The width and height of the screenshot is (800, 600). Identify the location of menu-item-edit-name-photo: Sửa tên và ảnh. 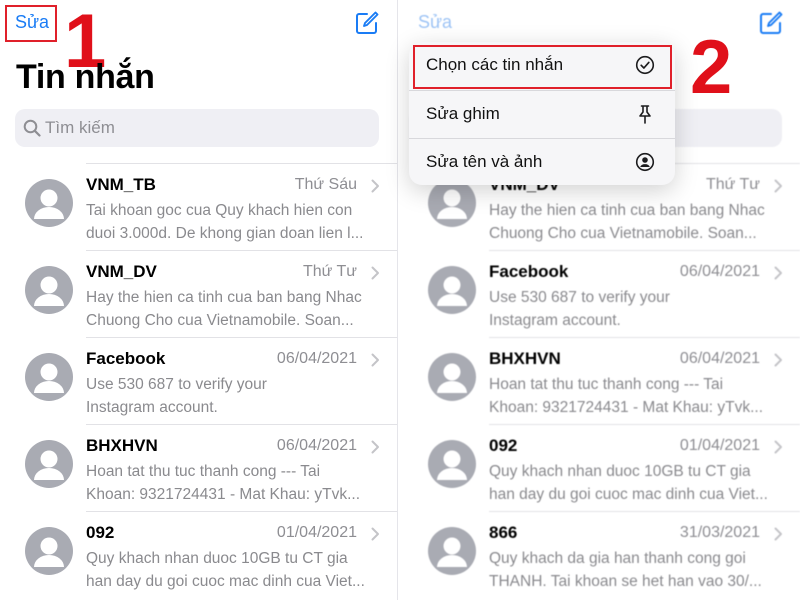
(542, 161).